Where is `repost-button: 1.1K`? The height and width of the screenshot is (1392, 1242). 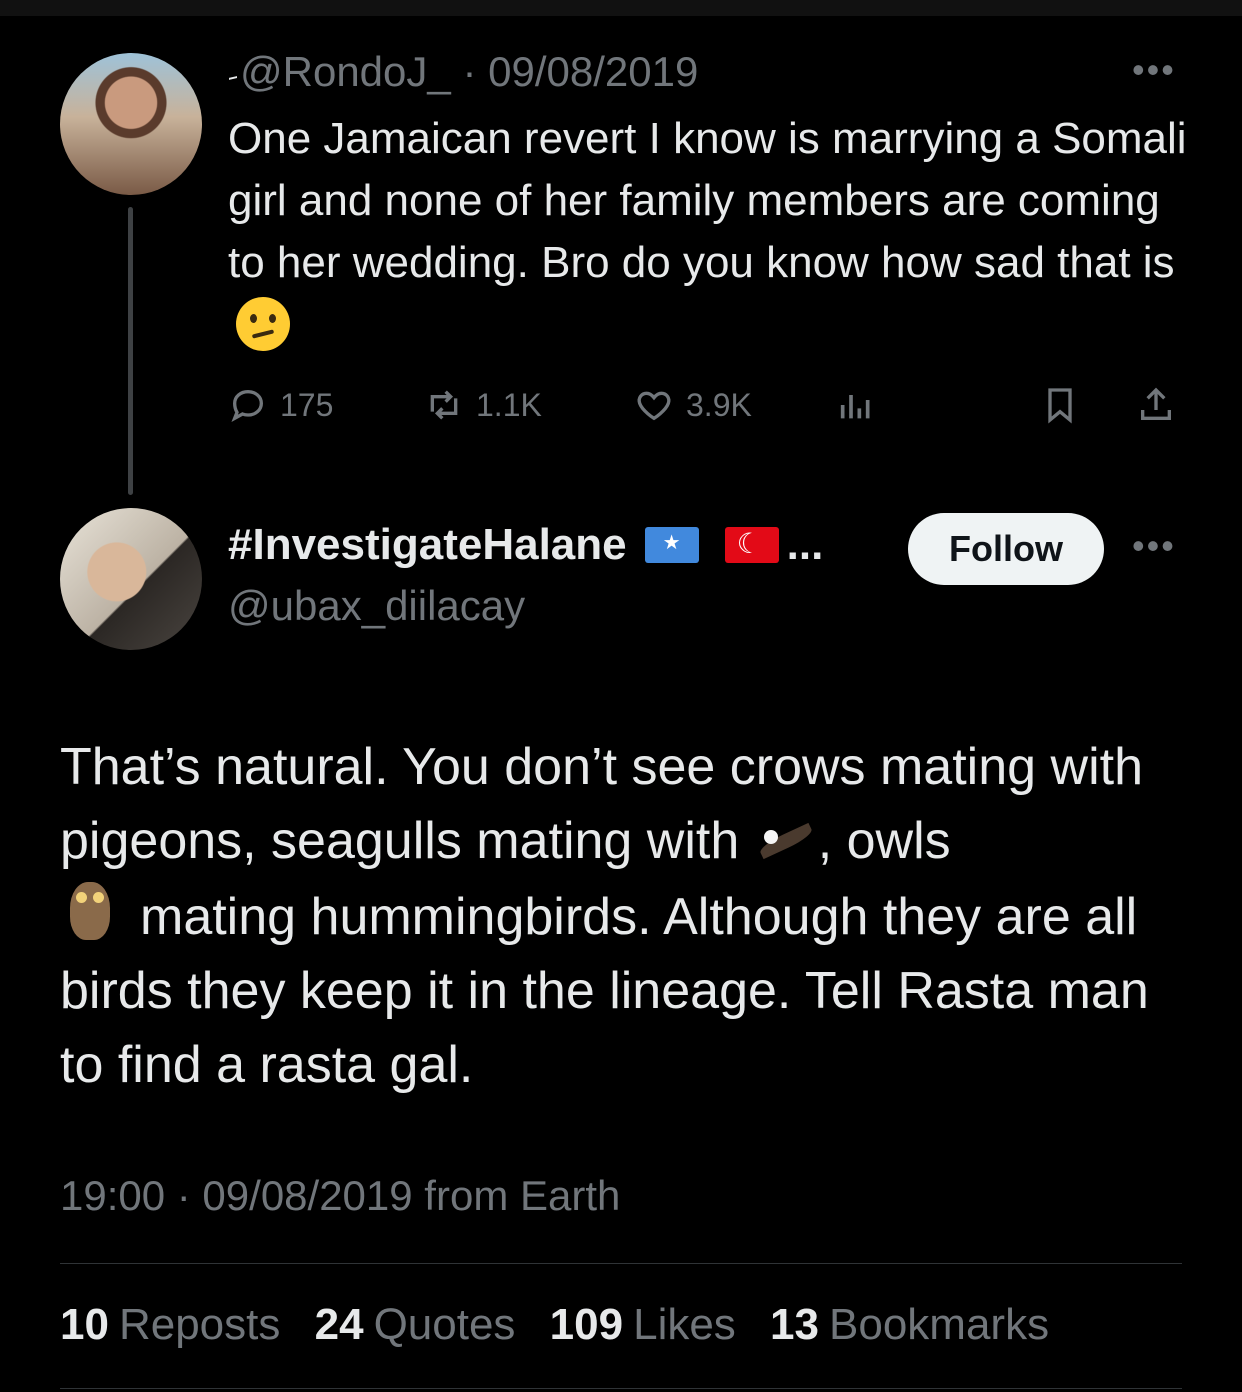 repost-button: 1.1K is located at coordinates (483, 405).